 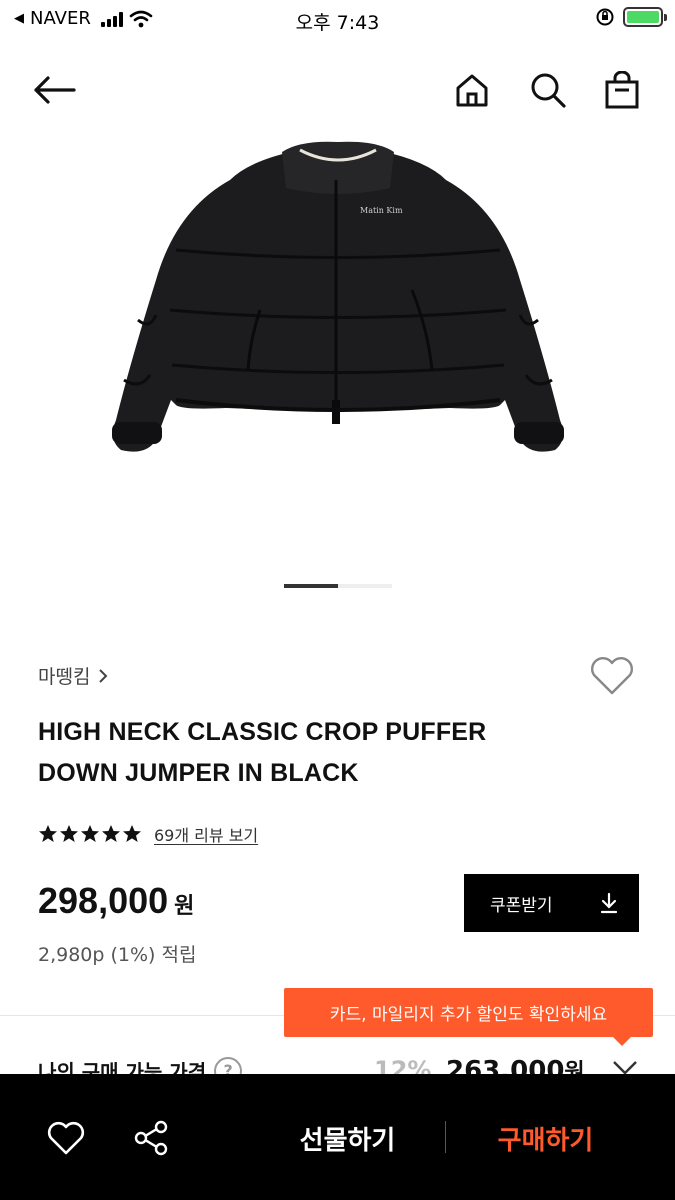 I want to click on price-unit: 원, so click(x=184, y=906).